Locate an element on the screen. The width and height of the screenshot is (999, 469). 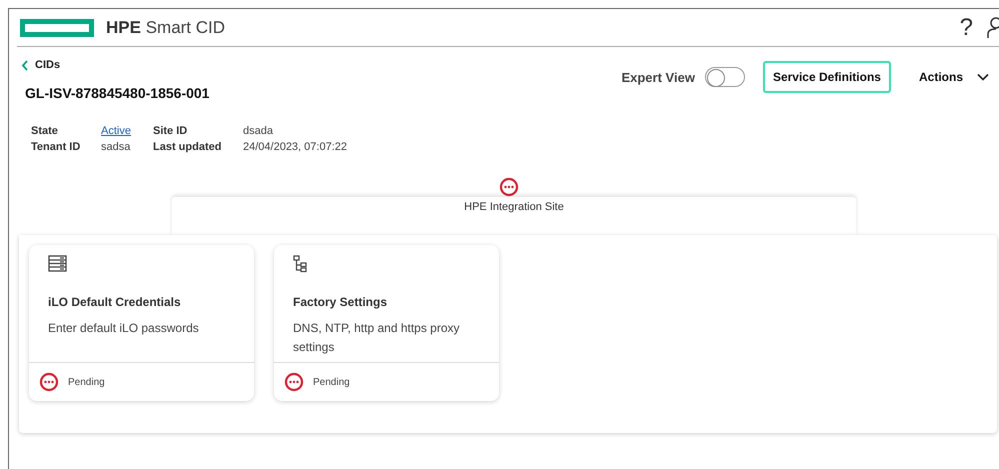
actions-menu: Actions is located at coordinates (953, 77).